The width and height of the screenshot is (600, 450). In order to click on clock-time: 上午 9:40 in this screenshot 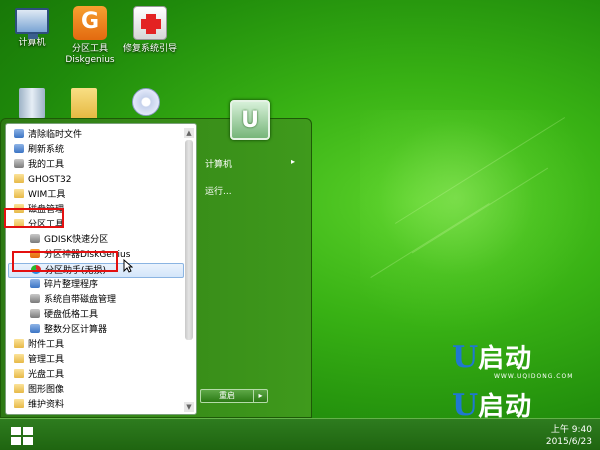, I will do `click(571, 430)`.